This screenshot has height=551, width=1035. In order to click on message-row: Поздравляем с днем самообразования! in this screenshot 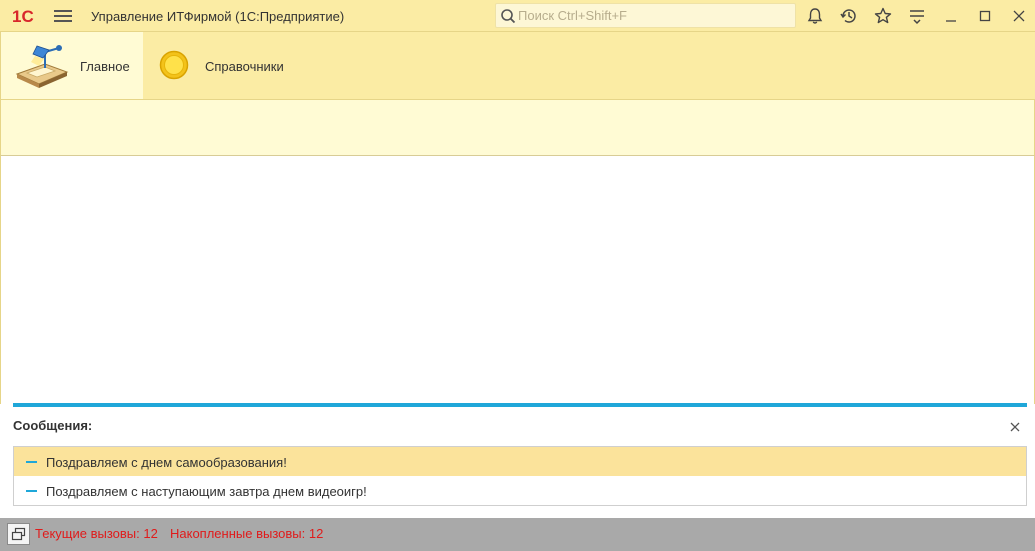, I will do `click(520, 461)`.